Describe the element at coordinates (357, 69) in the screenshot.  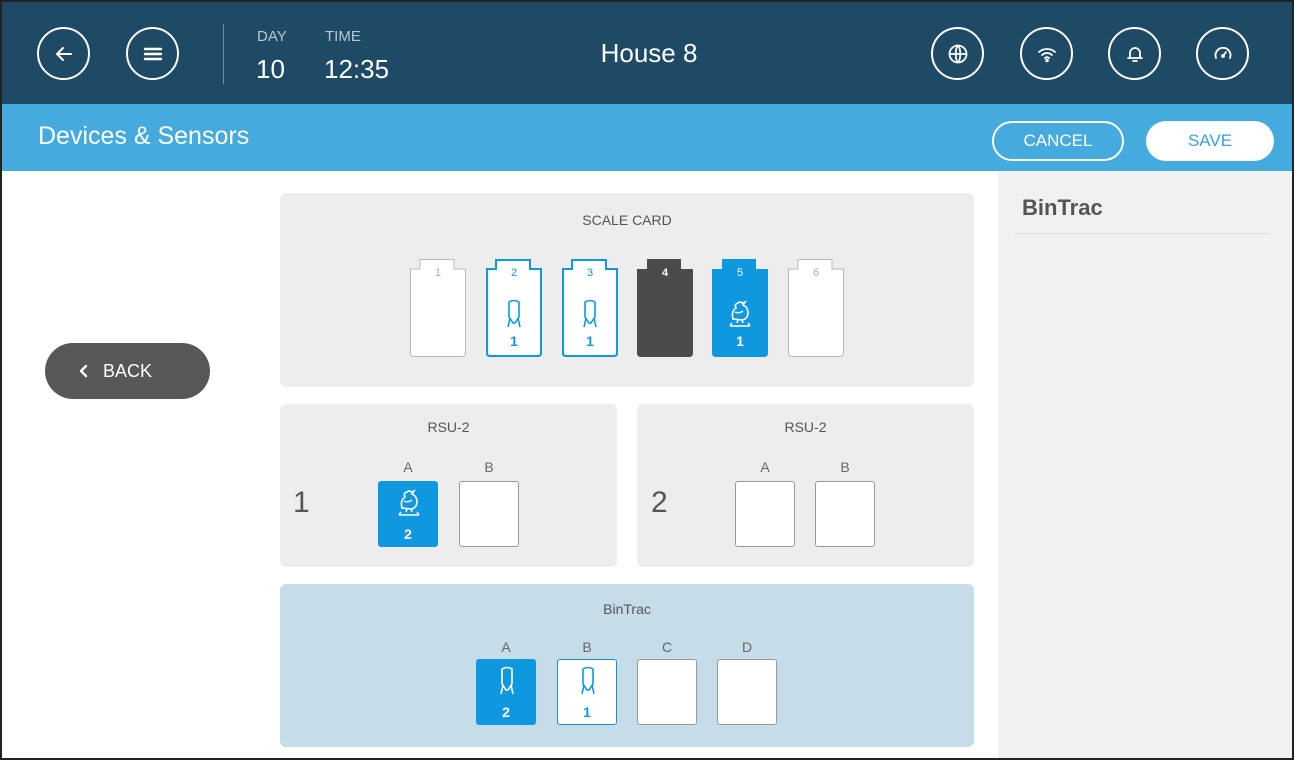
I see `time-value: 12:35` at that location.